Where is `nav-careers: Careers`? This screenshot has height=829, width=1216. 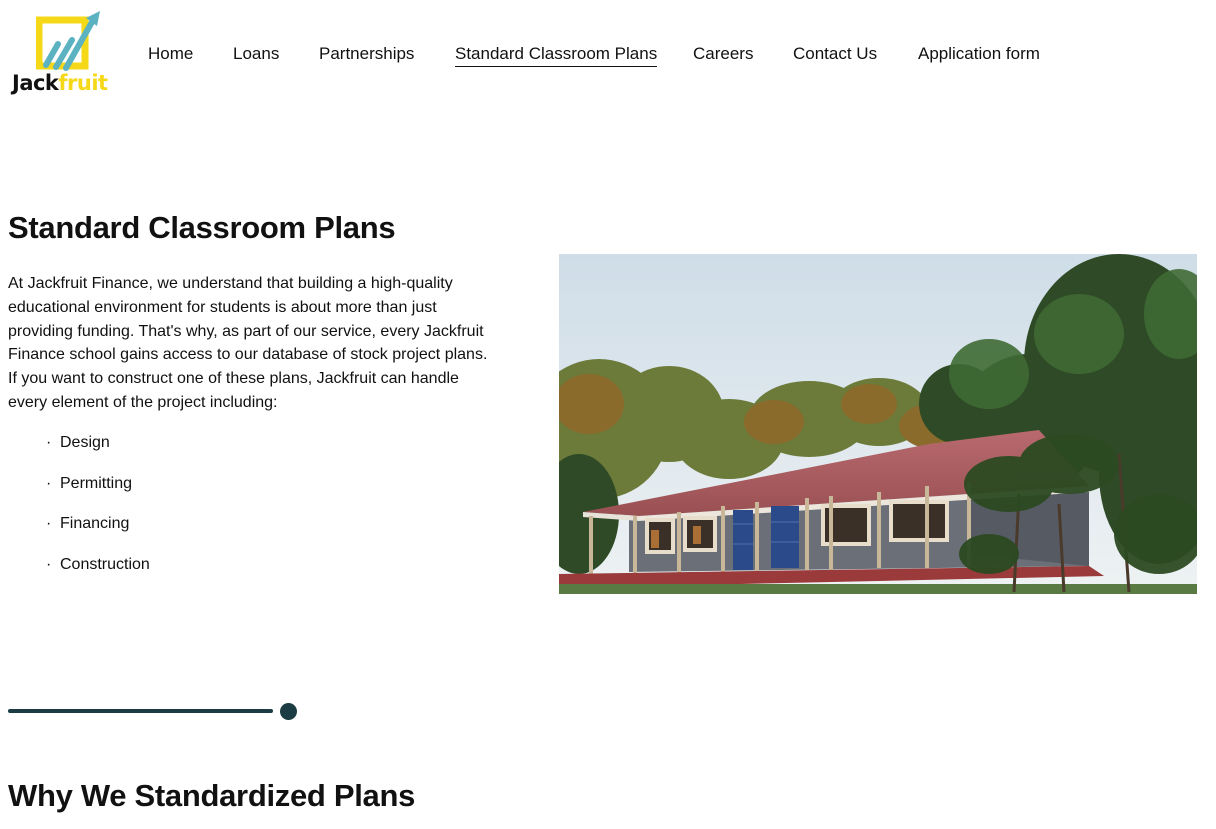
nav-careers: Careers is located at coordinates (723, 54).